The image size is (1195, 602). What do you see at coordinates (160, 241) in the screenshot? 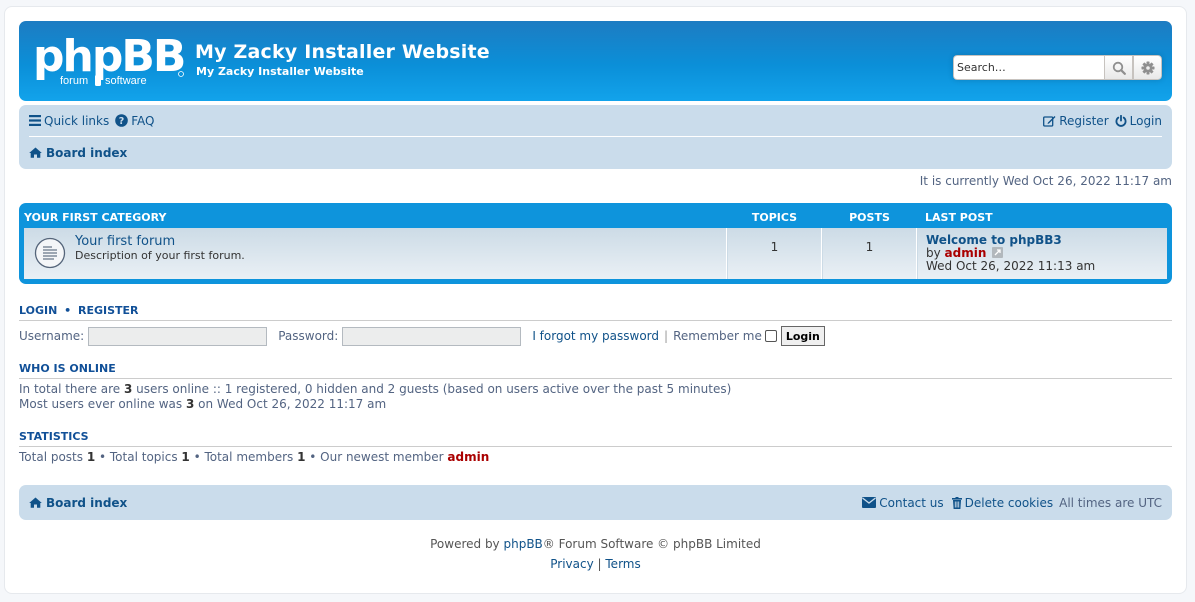
I see `forum-title-link: Your first forum` at bounding box center [160, 241].